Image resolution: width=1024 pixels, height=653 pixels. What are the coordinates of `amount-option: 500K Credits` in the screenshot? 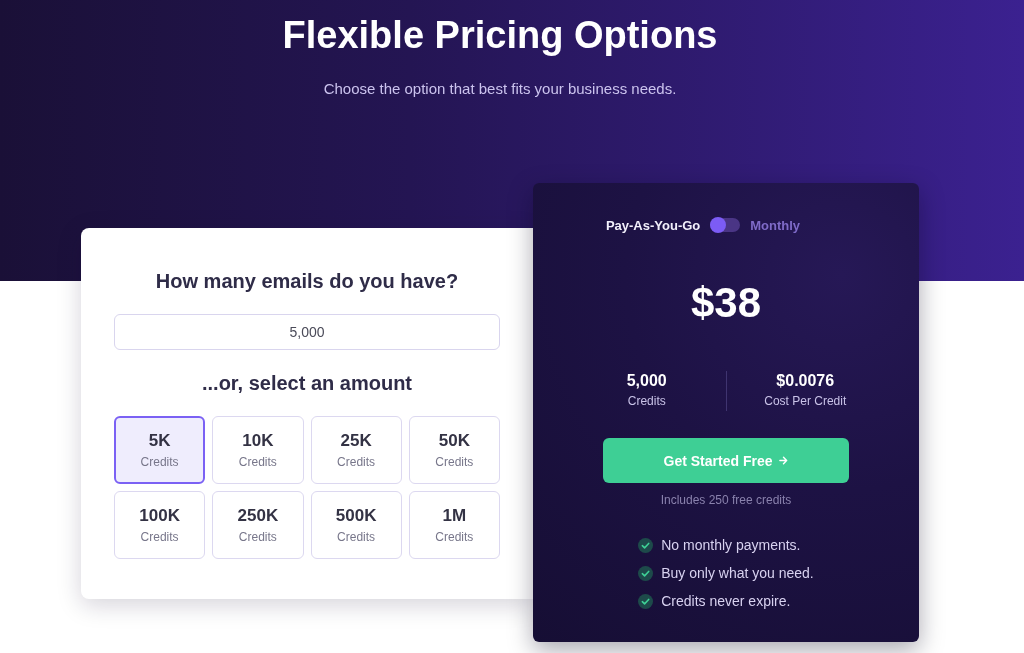 It's located at (356, 525).